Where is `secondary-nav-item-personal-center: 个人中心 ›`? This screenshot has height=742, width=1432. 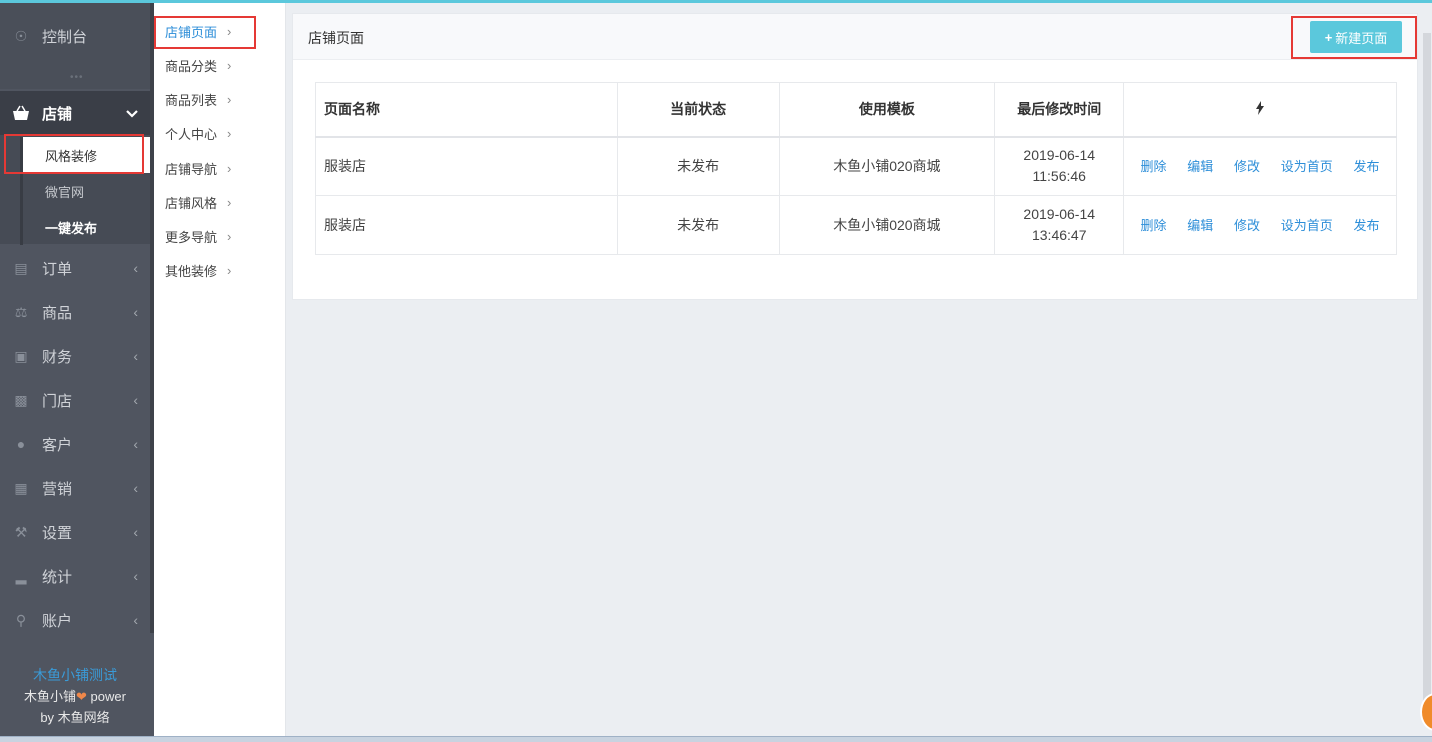
secondary-nav-item-personal-center: 个人中心 › is located at coordinates (198, 133).